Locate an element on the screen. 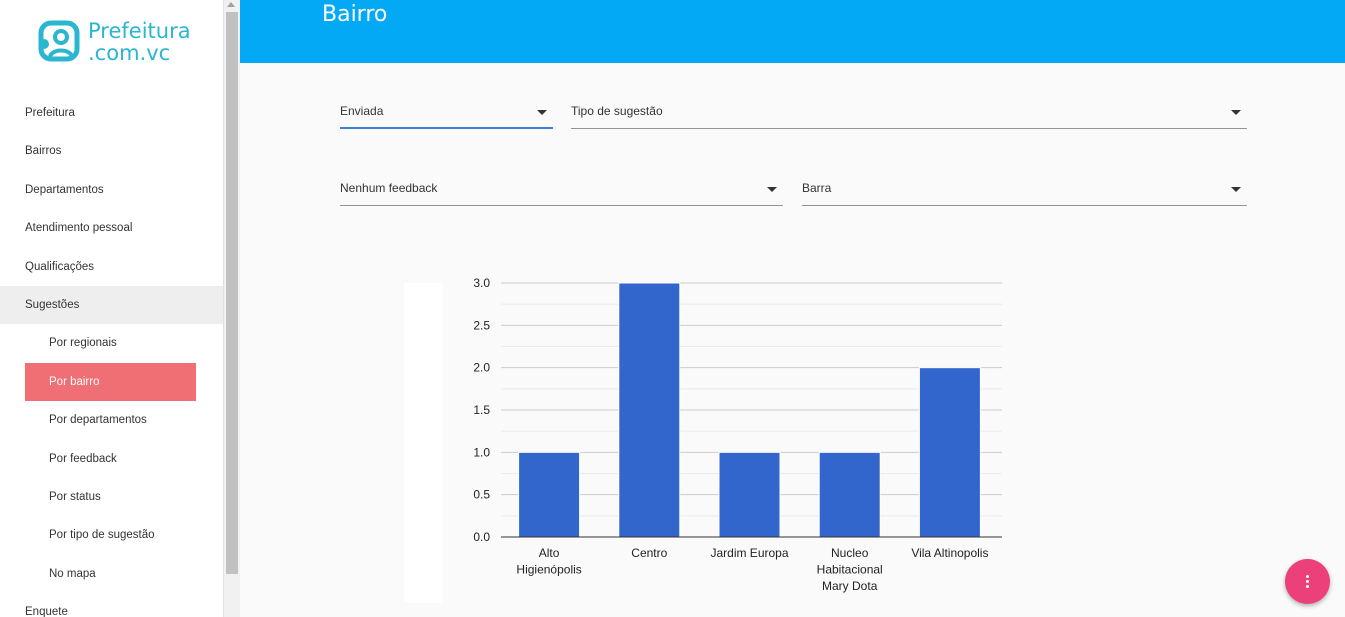  x-tick-label: Nucleo is located at coordinates (850, 553).